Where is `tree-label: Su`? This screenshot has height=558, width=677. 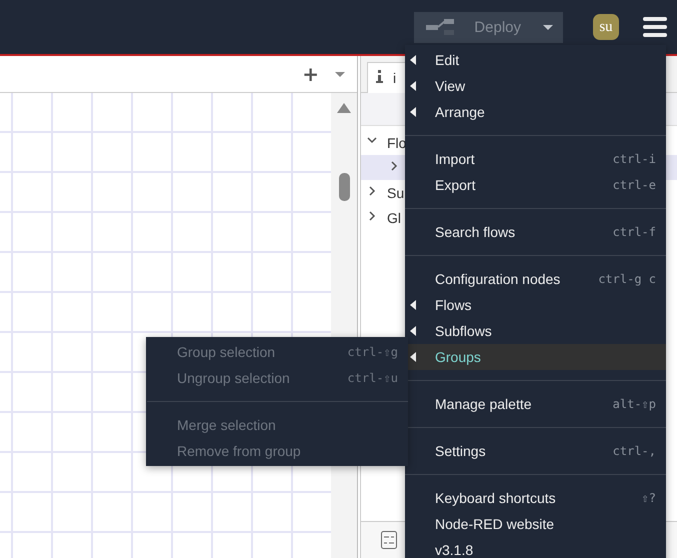
tree-label: Su is located at coordinates (395, 192).